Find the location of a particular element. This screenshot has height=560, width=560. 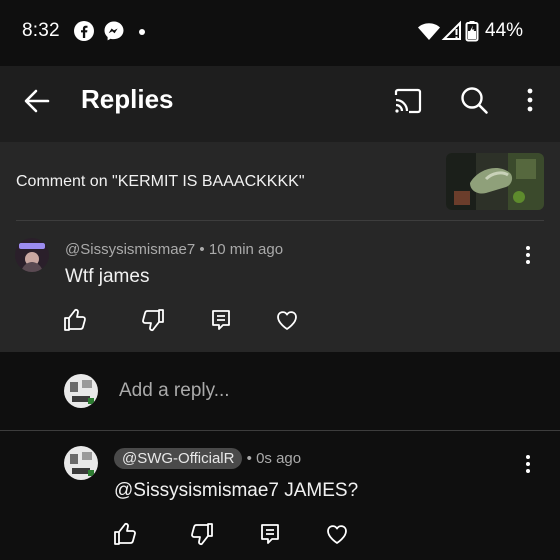

app-bar: Replies is located at coordinates (280, 104).